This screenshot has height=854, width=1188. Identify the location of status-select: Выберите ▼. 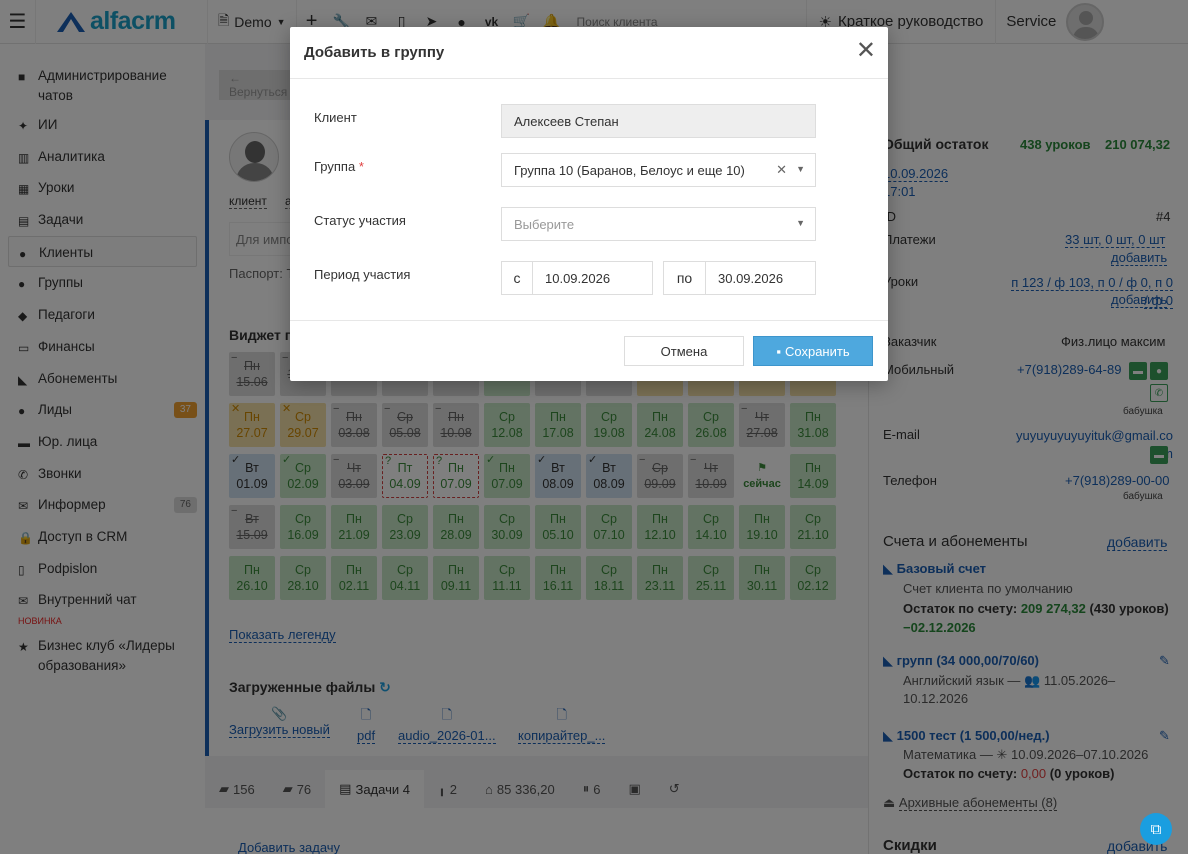
(658, 224).